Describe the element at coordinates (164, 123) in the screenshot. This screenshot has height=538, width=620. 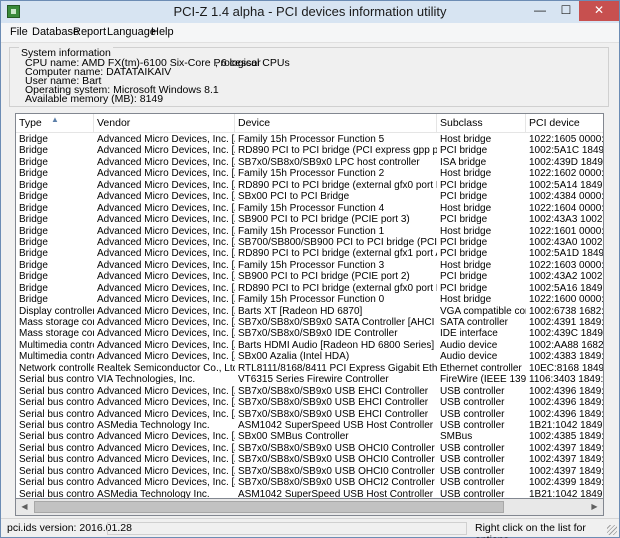
I see `column-header-vendor: Vendor` at that location.